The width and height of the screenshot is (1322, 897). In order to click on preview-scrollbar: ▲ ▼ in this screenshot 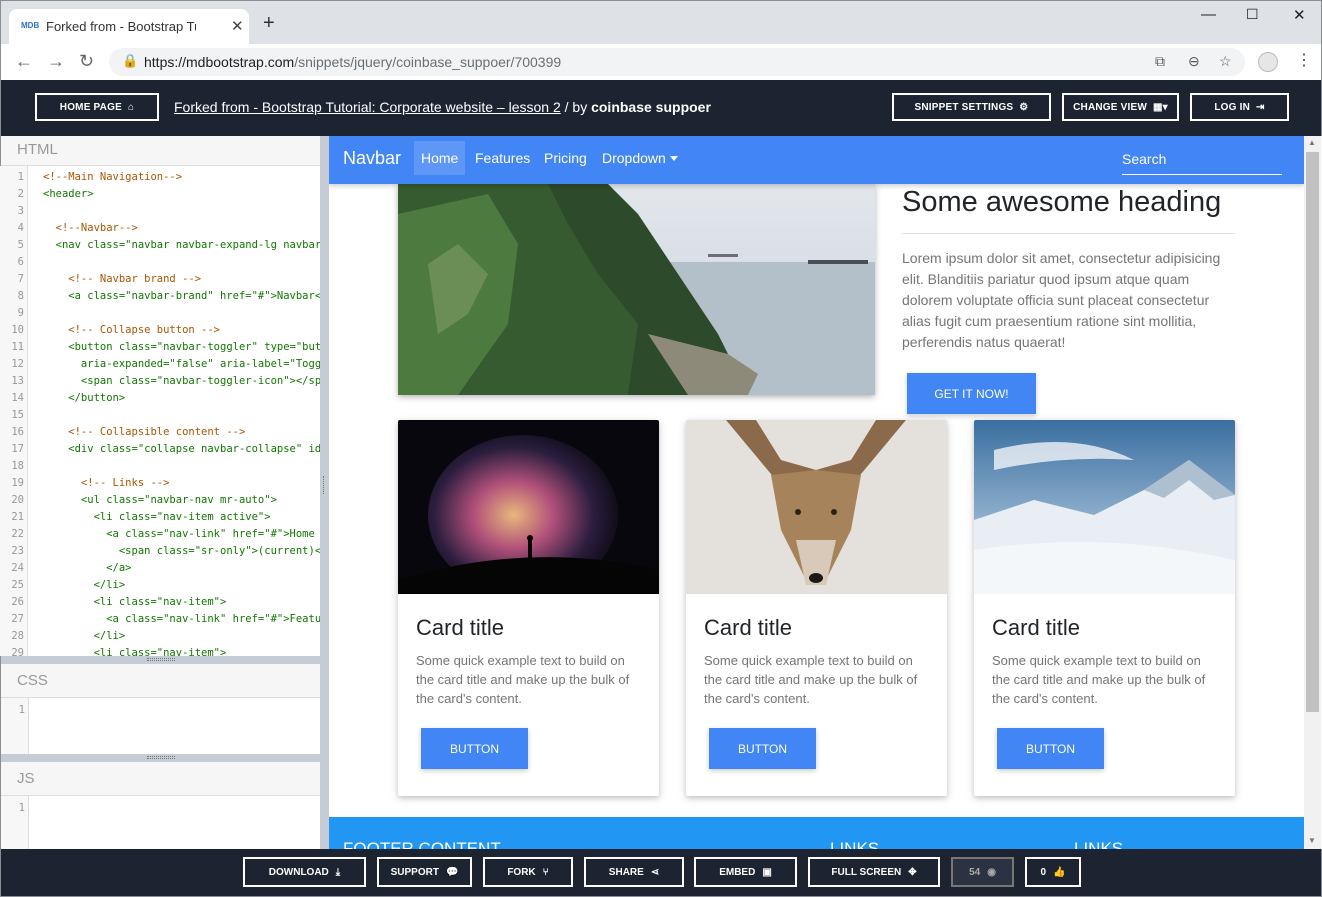, I will do `click(1312, 492)`.